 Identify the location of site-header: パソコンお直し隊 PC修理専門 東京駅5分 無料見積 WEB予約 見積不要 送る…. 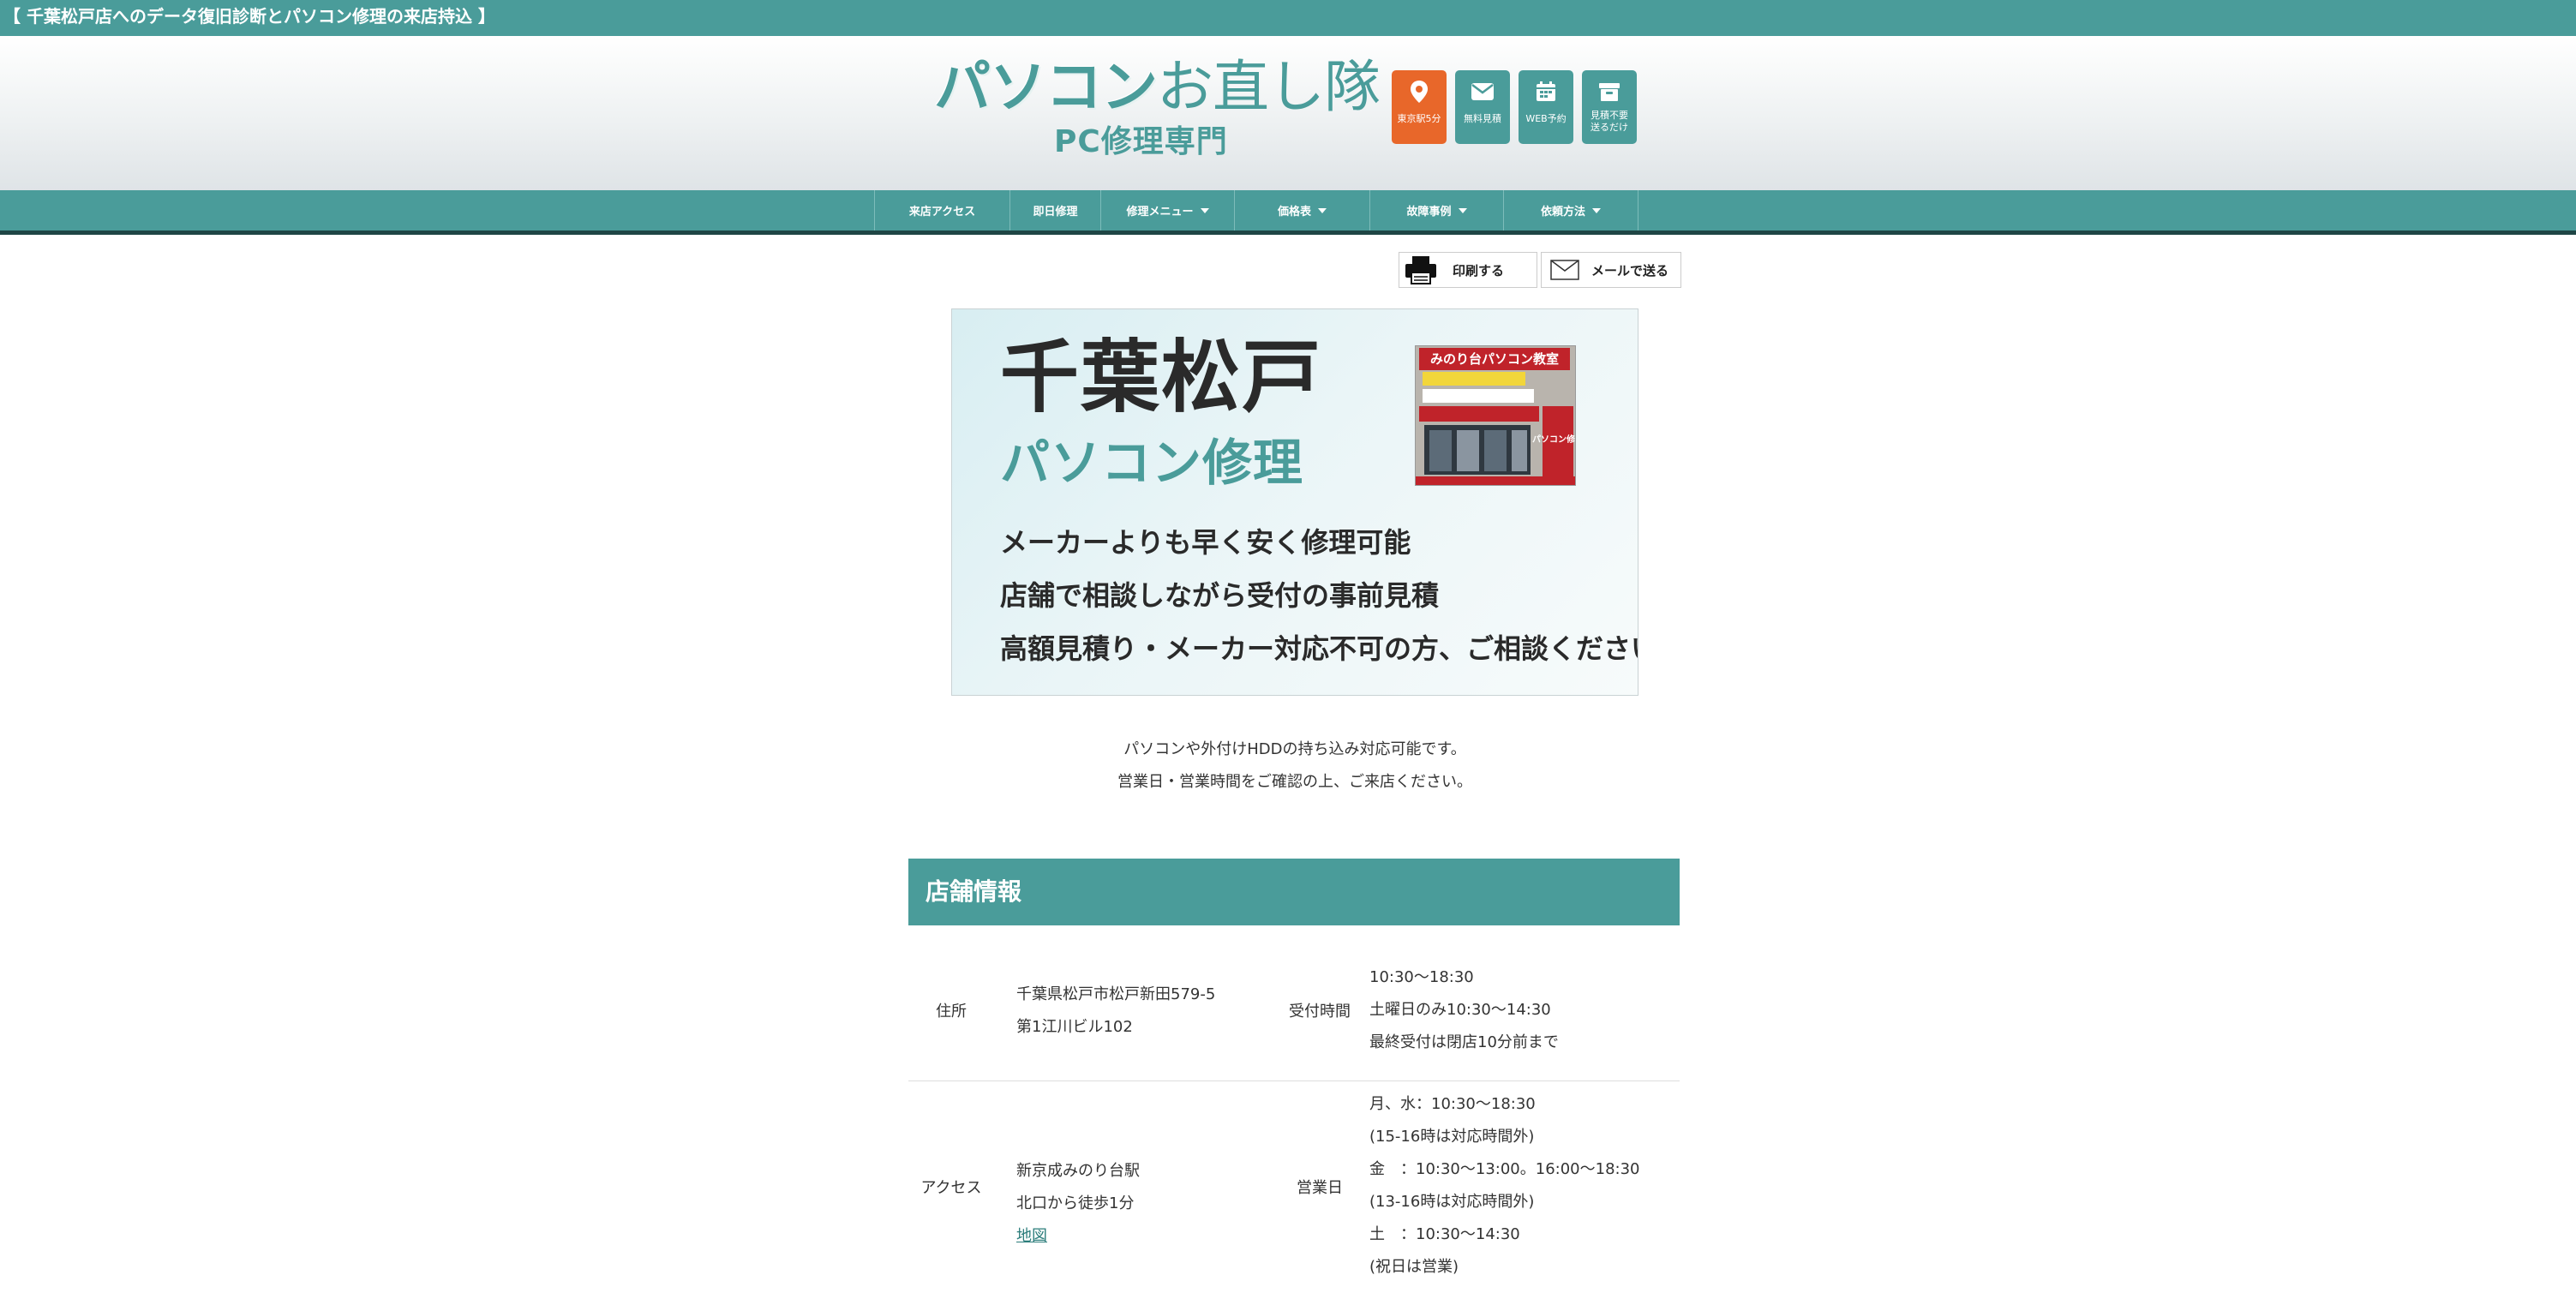
(1288, 113).